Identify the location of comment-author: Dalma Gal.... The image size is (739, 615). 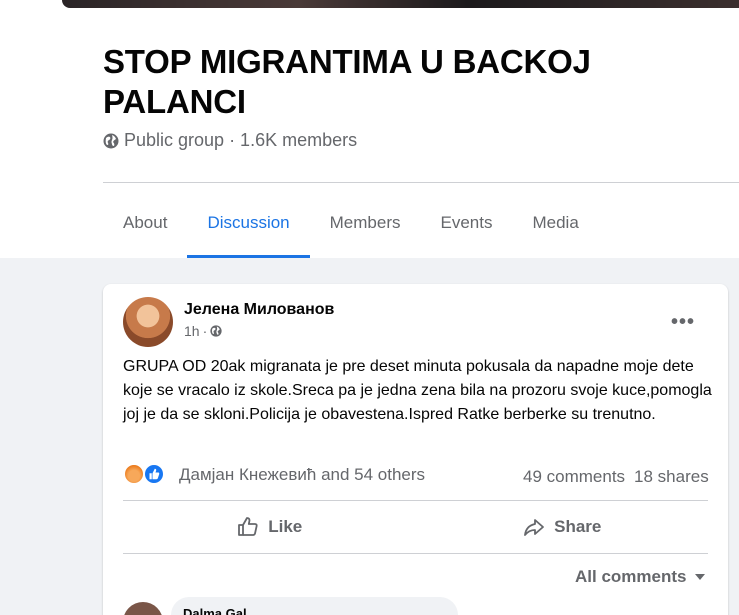
(220, 610).